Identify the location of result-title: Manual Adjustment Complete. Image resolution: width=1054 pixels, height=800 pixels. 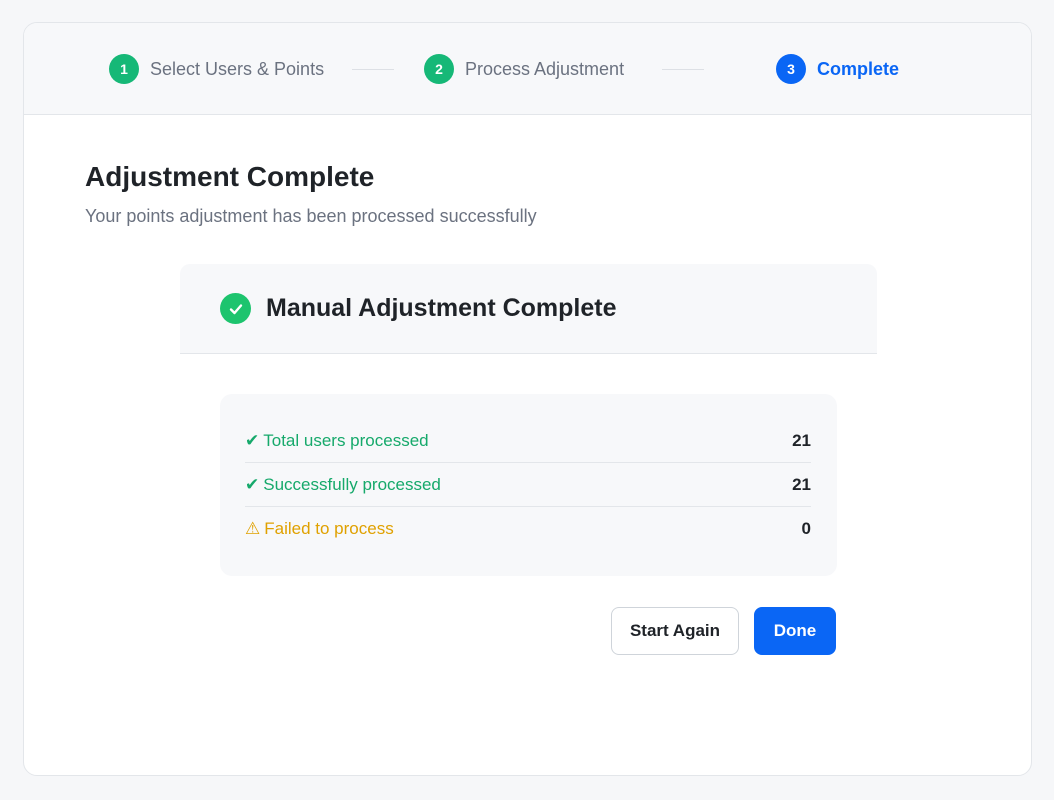
(441, 308).